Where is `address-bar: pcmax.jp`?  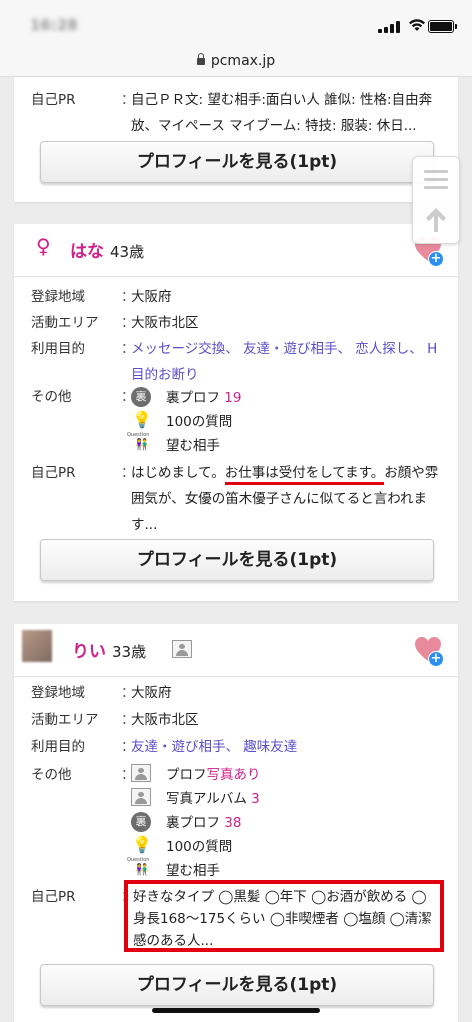
address-bar: pcmax.jp is located at coordinates (236, 62).